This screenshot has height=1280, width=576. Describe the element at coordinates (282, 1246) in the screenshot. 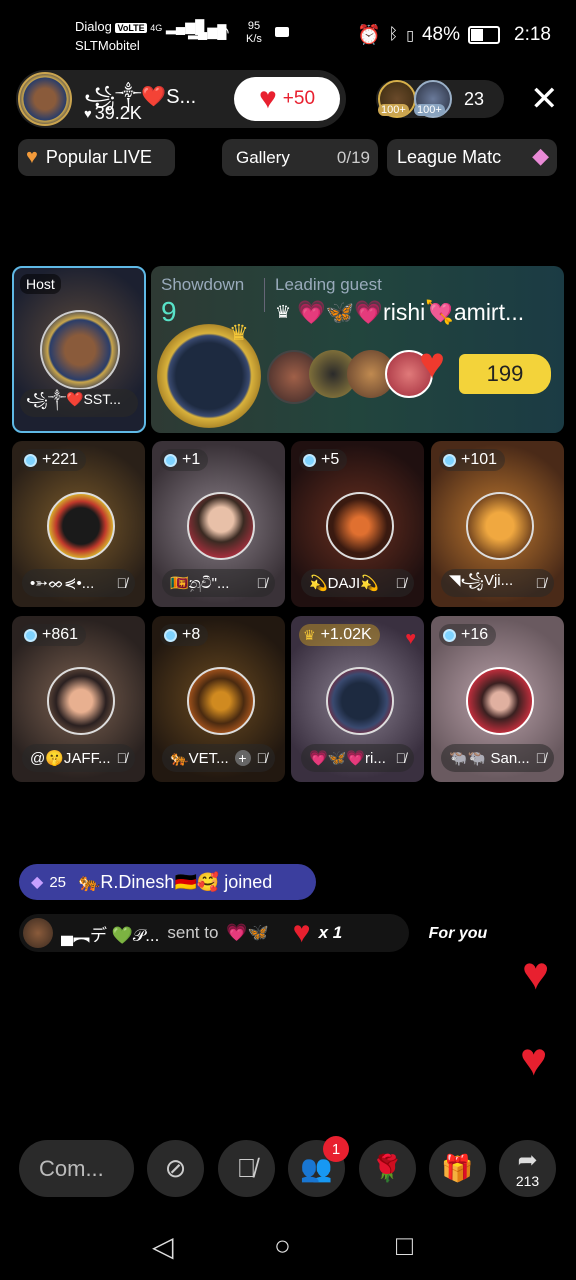

I see `home-nav-icon: ○` at that location.